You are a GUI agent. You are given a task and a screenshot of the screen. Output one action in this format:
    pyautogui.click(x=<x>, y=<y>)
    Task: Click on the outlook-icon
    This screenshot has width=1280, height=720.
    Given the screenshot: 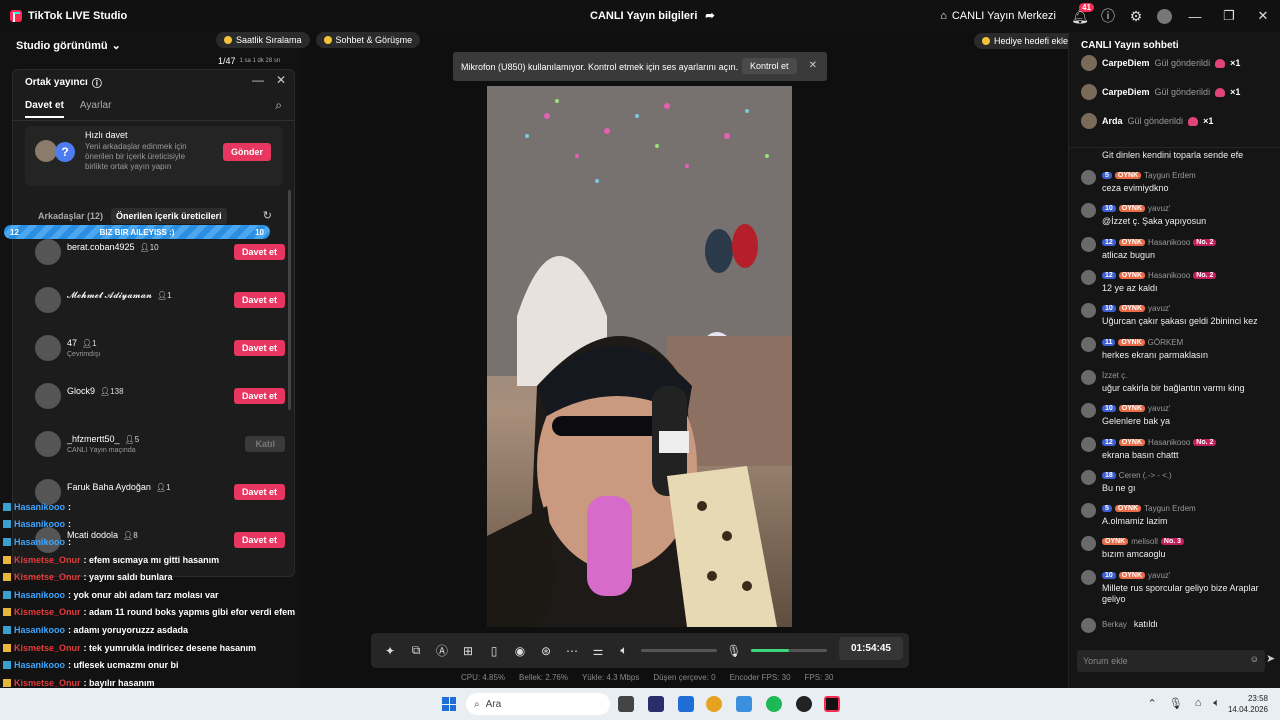 What is the action you would take?
    pyautogui.click(x=686, y=704)
    